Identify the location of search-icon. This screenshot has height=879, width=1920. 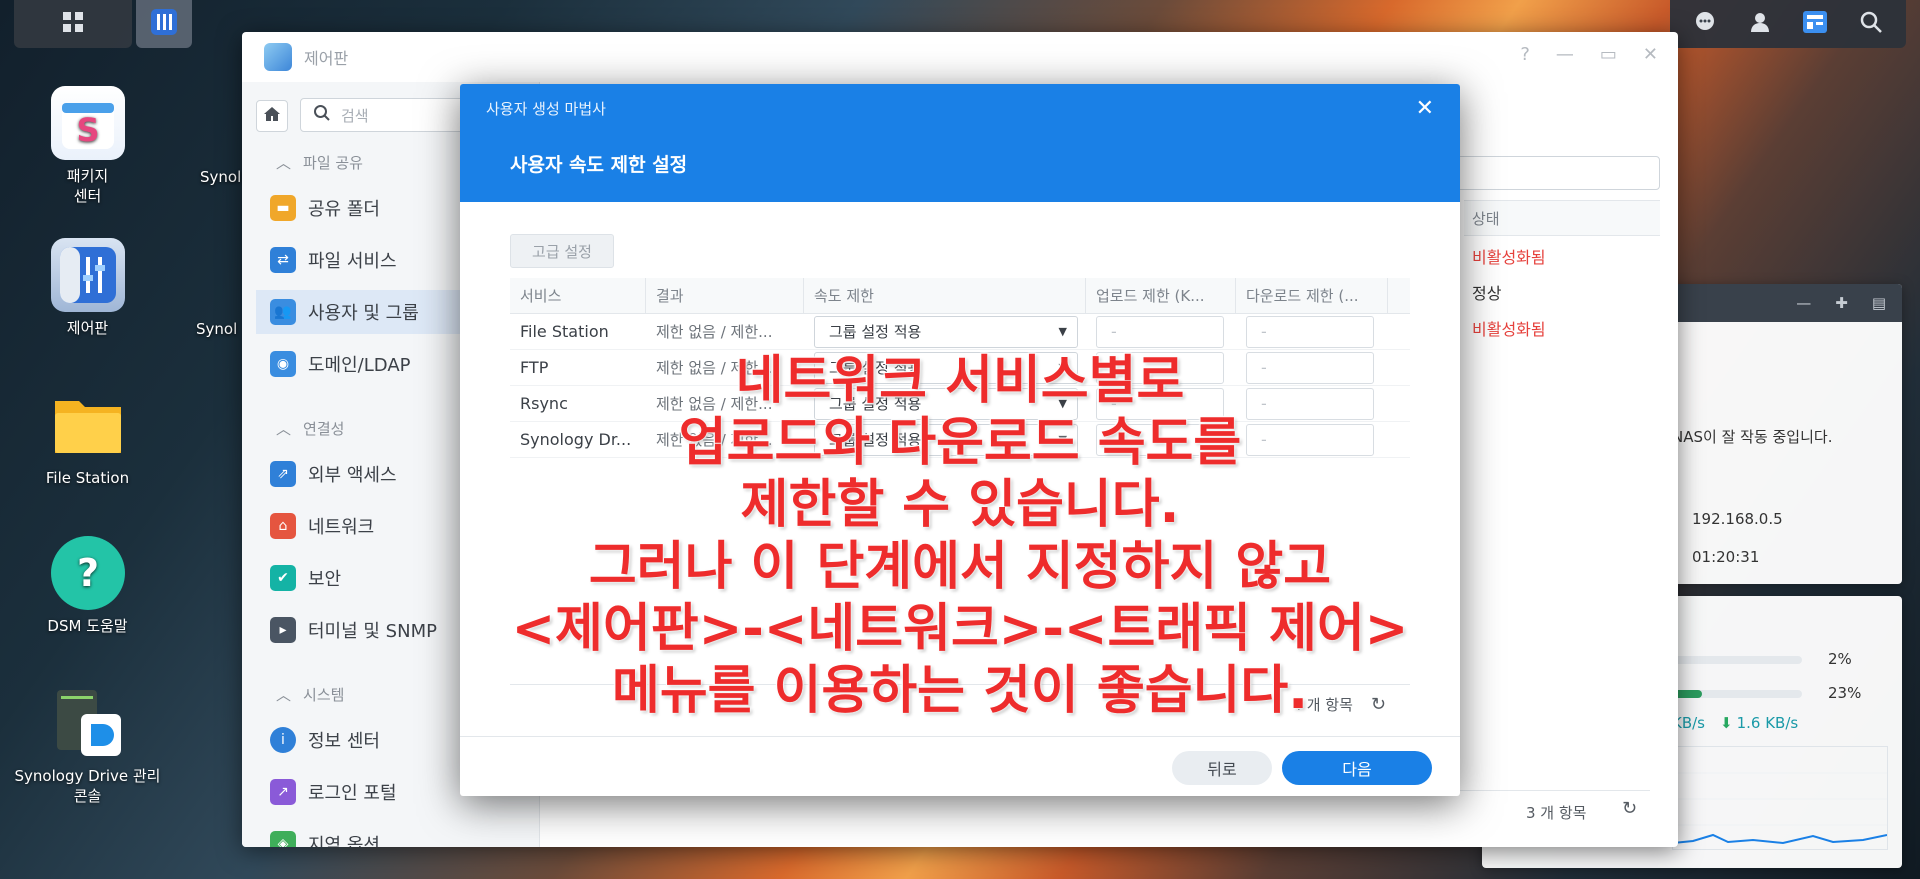
(1871, 24).